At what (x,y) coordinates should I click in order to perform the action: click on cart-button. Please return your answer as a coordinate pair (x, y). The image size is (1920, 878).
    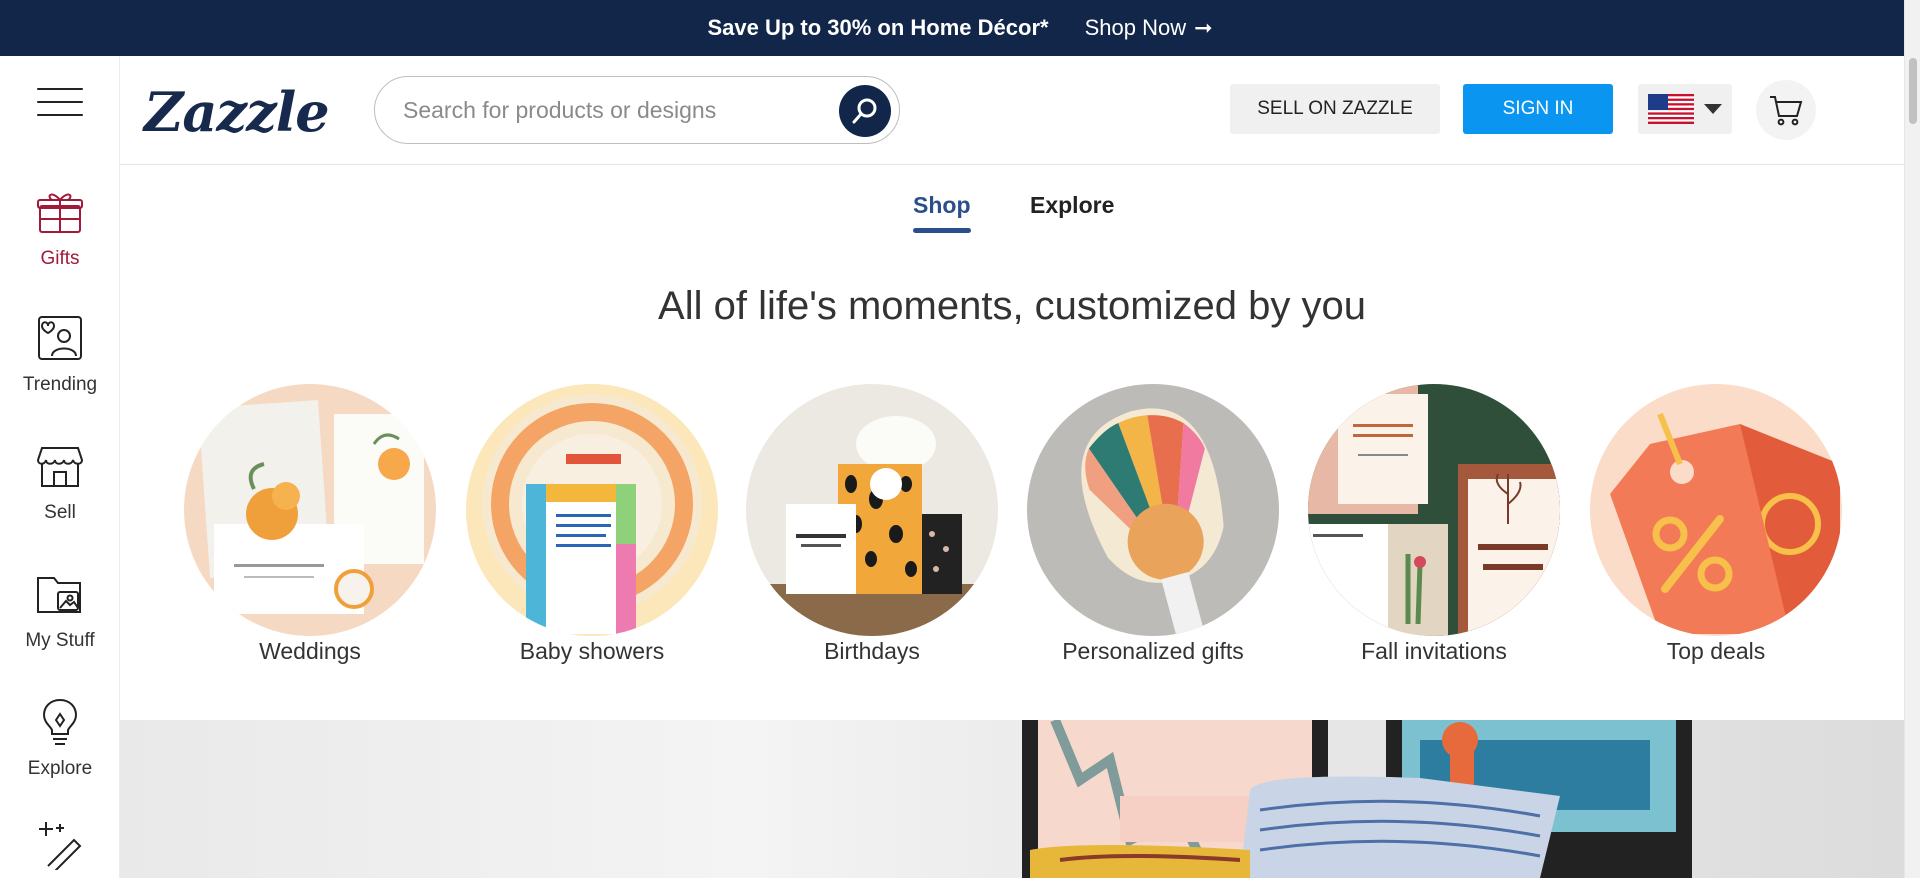
    Looking at the image, I should click on (1786, 110).